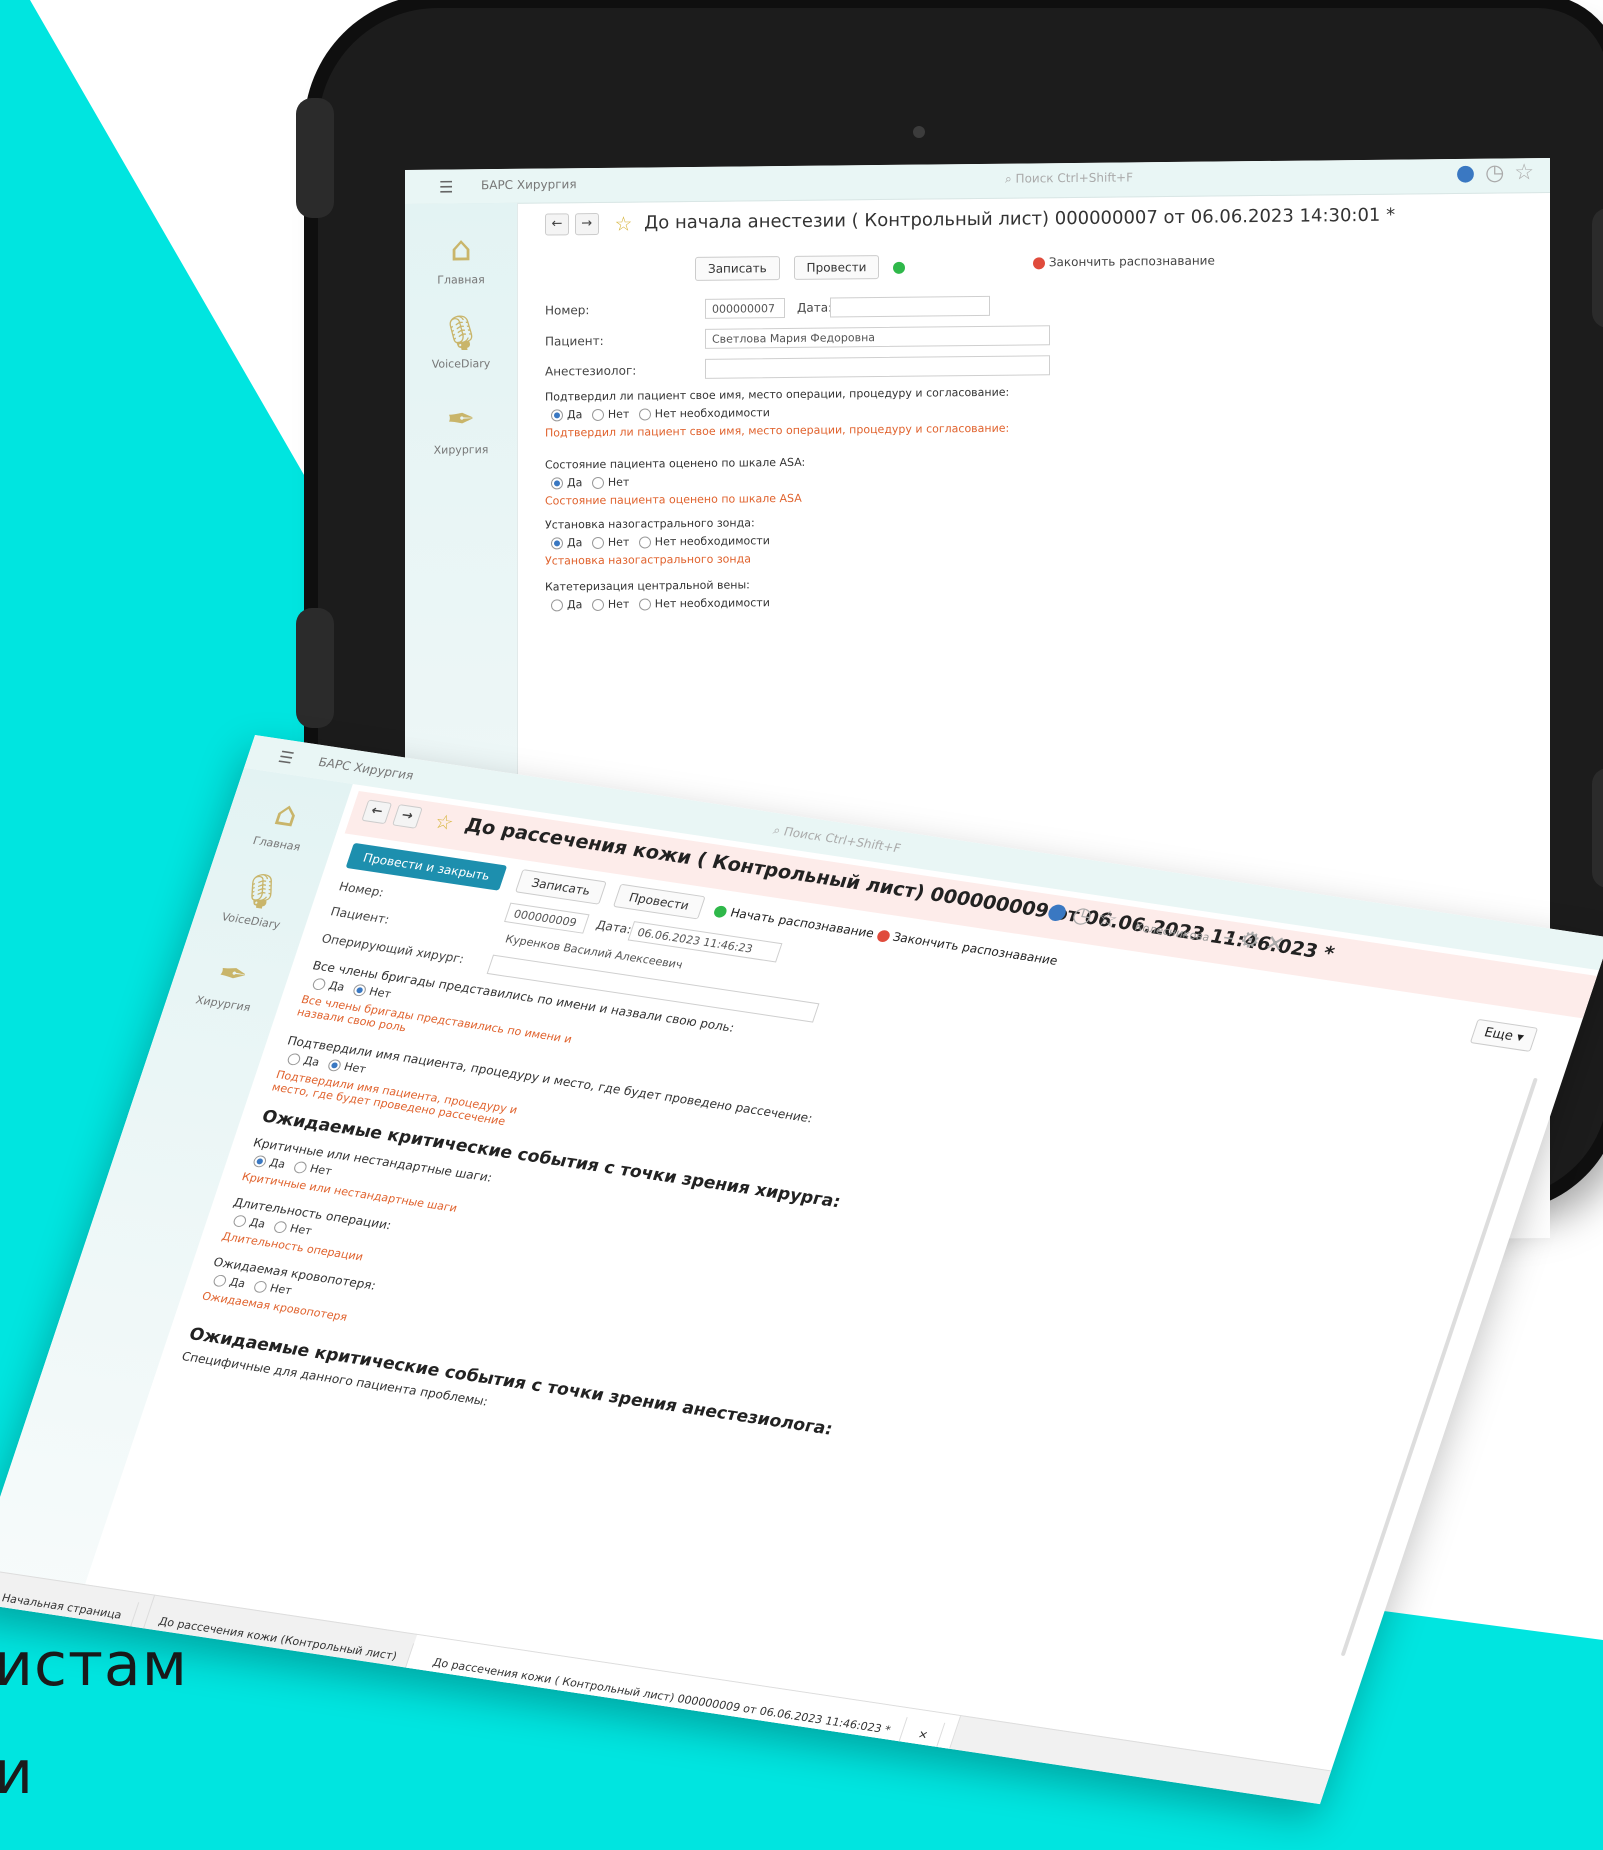 The width and height of the screenshot is (1603, 1850). I want to click on validation-warning: Установка назогастрального зонда, so click(648, 560).